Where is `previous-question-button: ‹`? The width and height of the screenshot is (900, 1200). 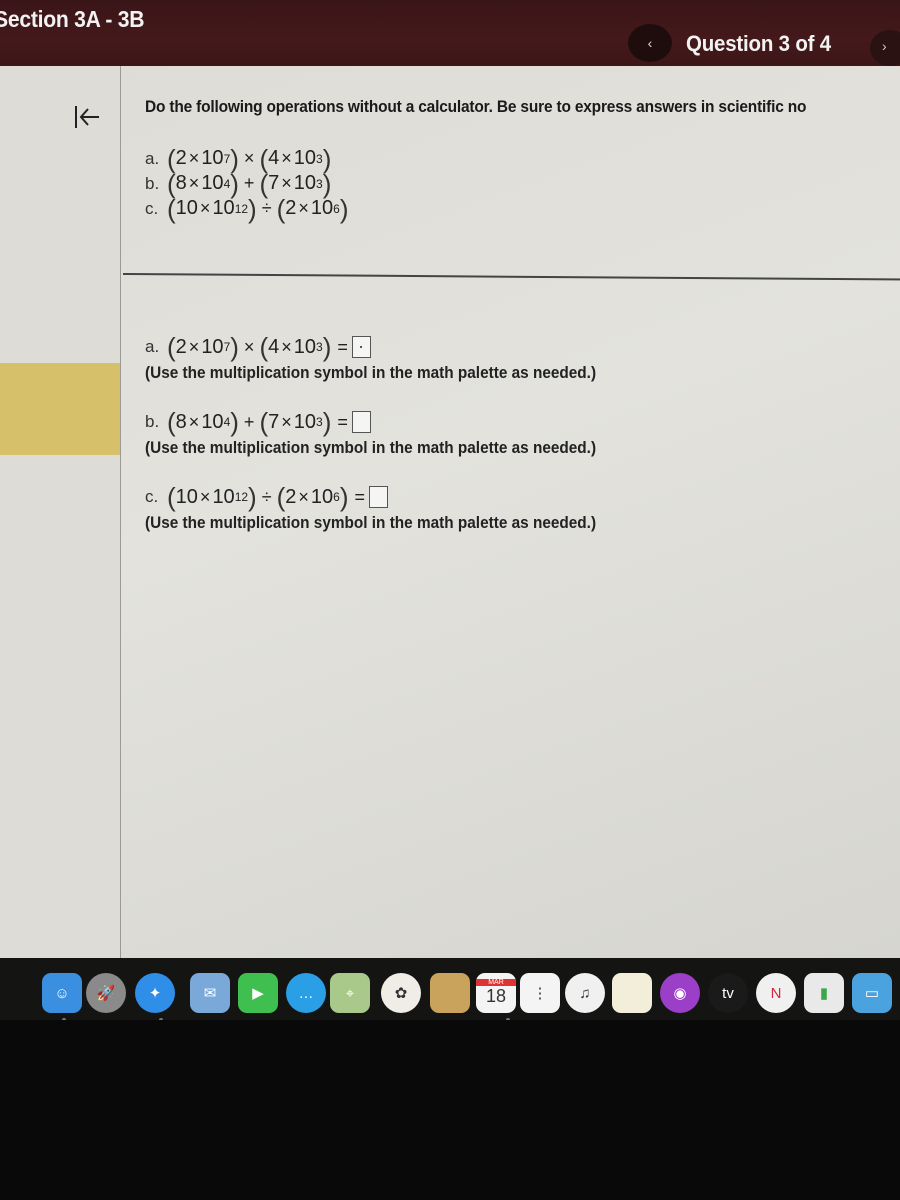 previous-question-button: ‹ is located at coordinates (650, 43).